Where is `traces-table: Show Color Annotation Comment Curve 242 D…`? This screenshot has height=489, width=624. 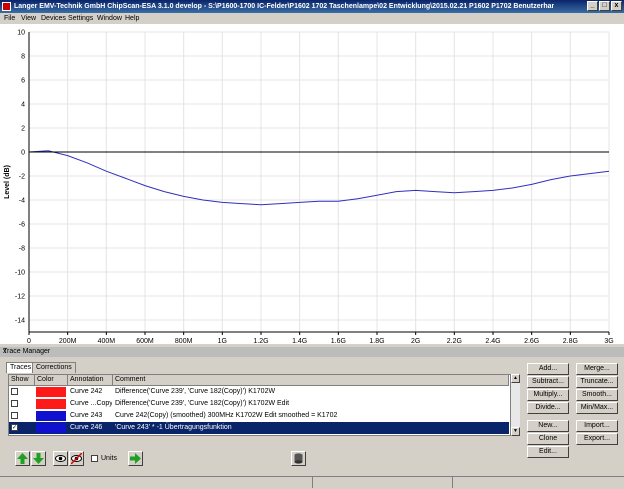 traces-table: Show Color Annotation Comment Curve 242 D… is located at coordinates (264, 405).